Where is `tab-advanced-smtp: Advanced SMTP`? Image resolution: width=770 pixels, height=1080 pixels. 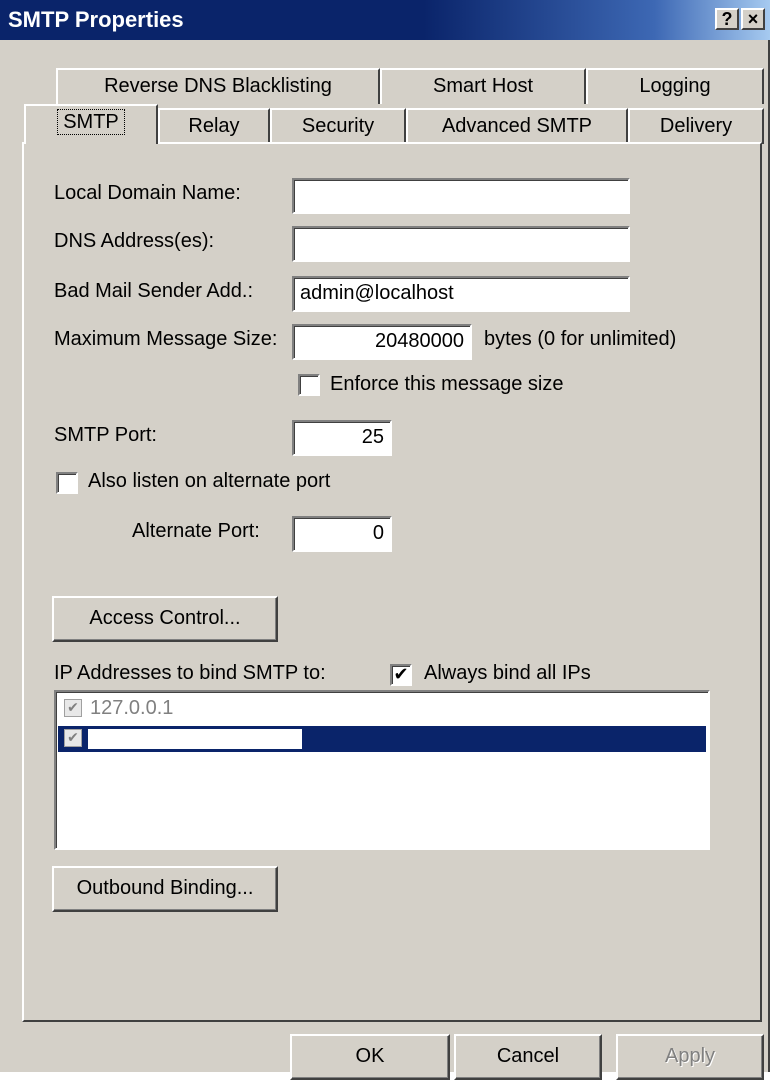
tab-advanced-smtp: Advanced SMTP is located at coordinates (517, 126).